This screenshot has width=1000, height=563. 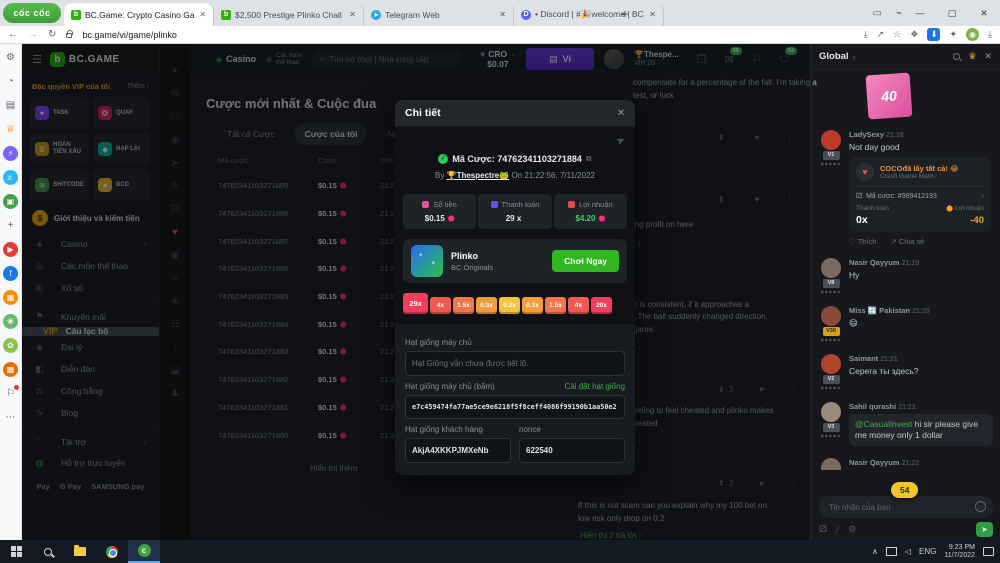 I want to click on strip-icon: ⬡, so click(x=175, y=118).